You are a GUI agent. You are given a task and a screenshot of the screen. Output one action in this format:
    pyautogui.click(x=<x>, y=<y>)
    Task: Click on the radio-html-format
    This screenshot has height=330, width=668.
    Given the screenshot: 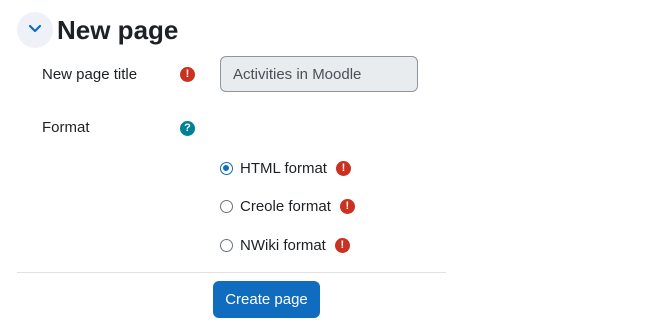 What is the action you would take?
    pyautogui.click(x=226, y=168)
    